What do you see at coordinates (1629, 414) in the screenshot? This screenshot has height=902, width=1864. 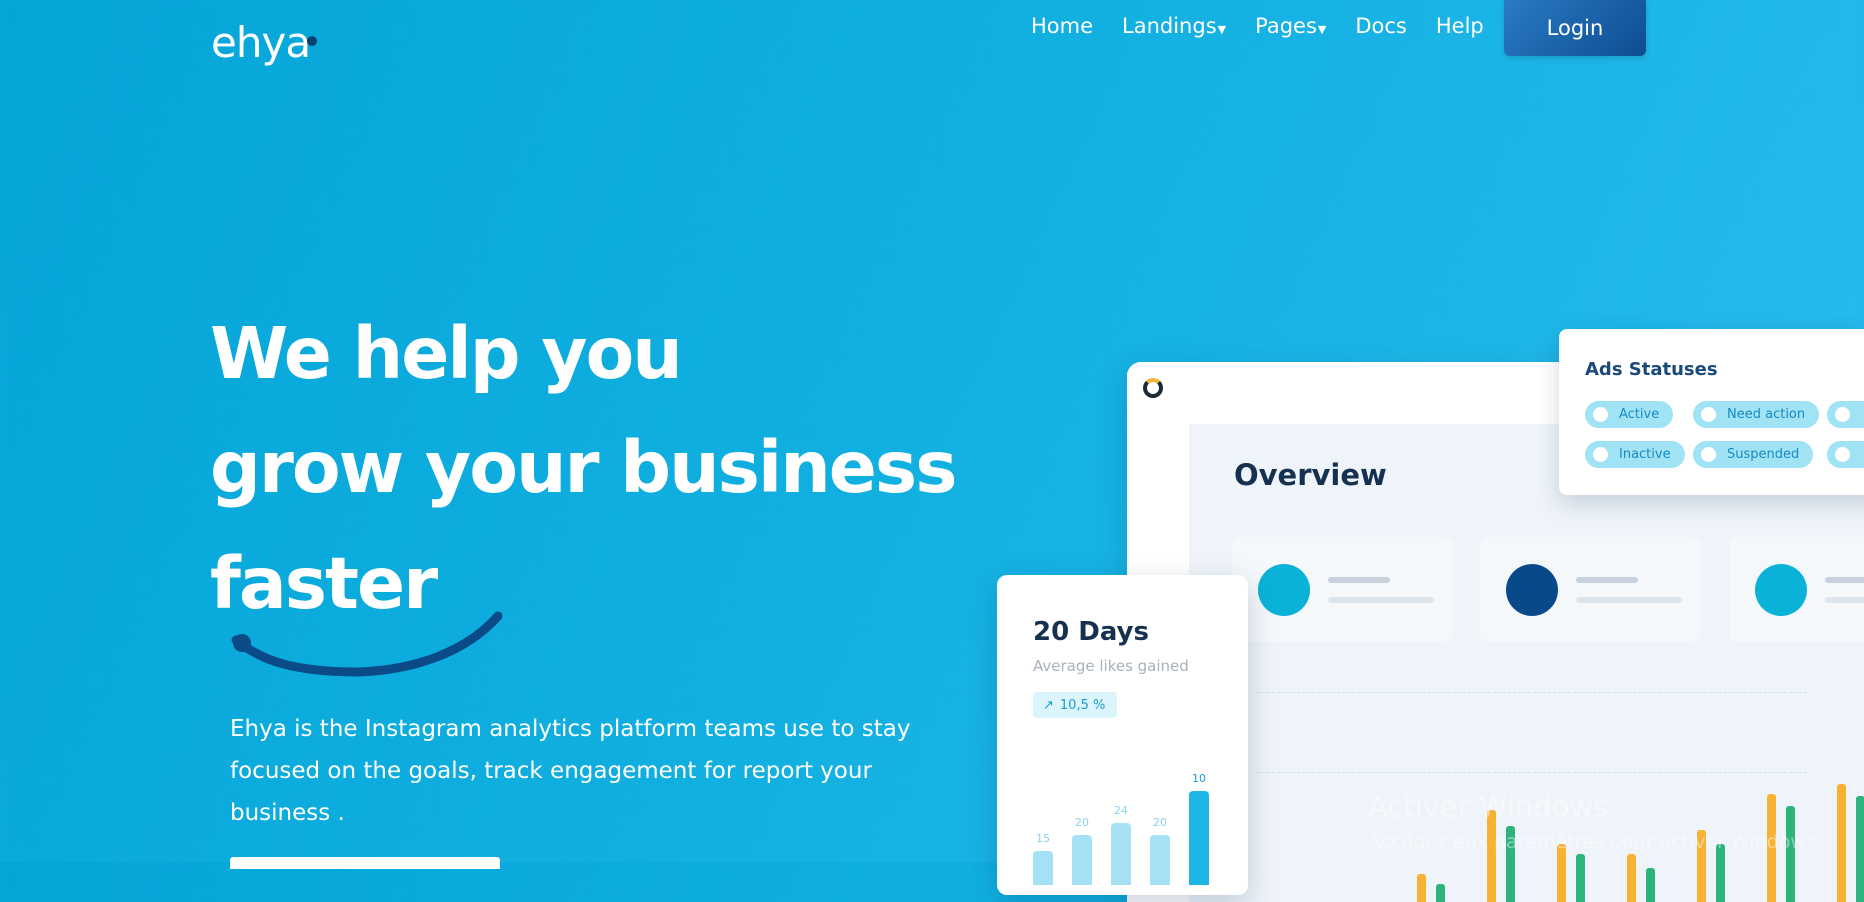 I see `status-pill-active: Active` at bounding box center [1629, 414].